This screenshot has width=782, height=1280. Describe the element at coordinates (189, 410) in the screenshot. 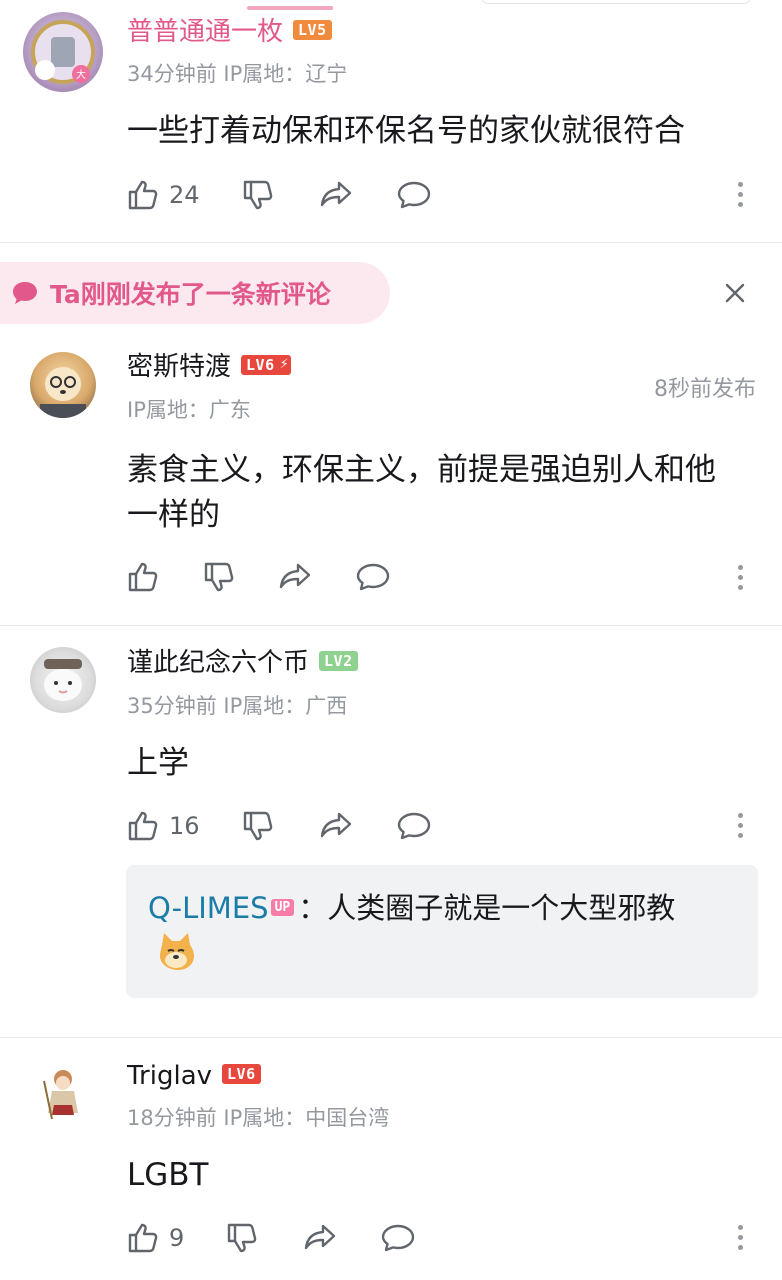

I see `comment-meta: IP属地：广东` at that location.